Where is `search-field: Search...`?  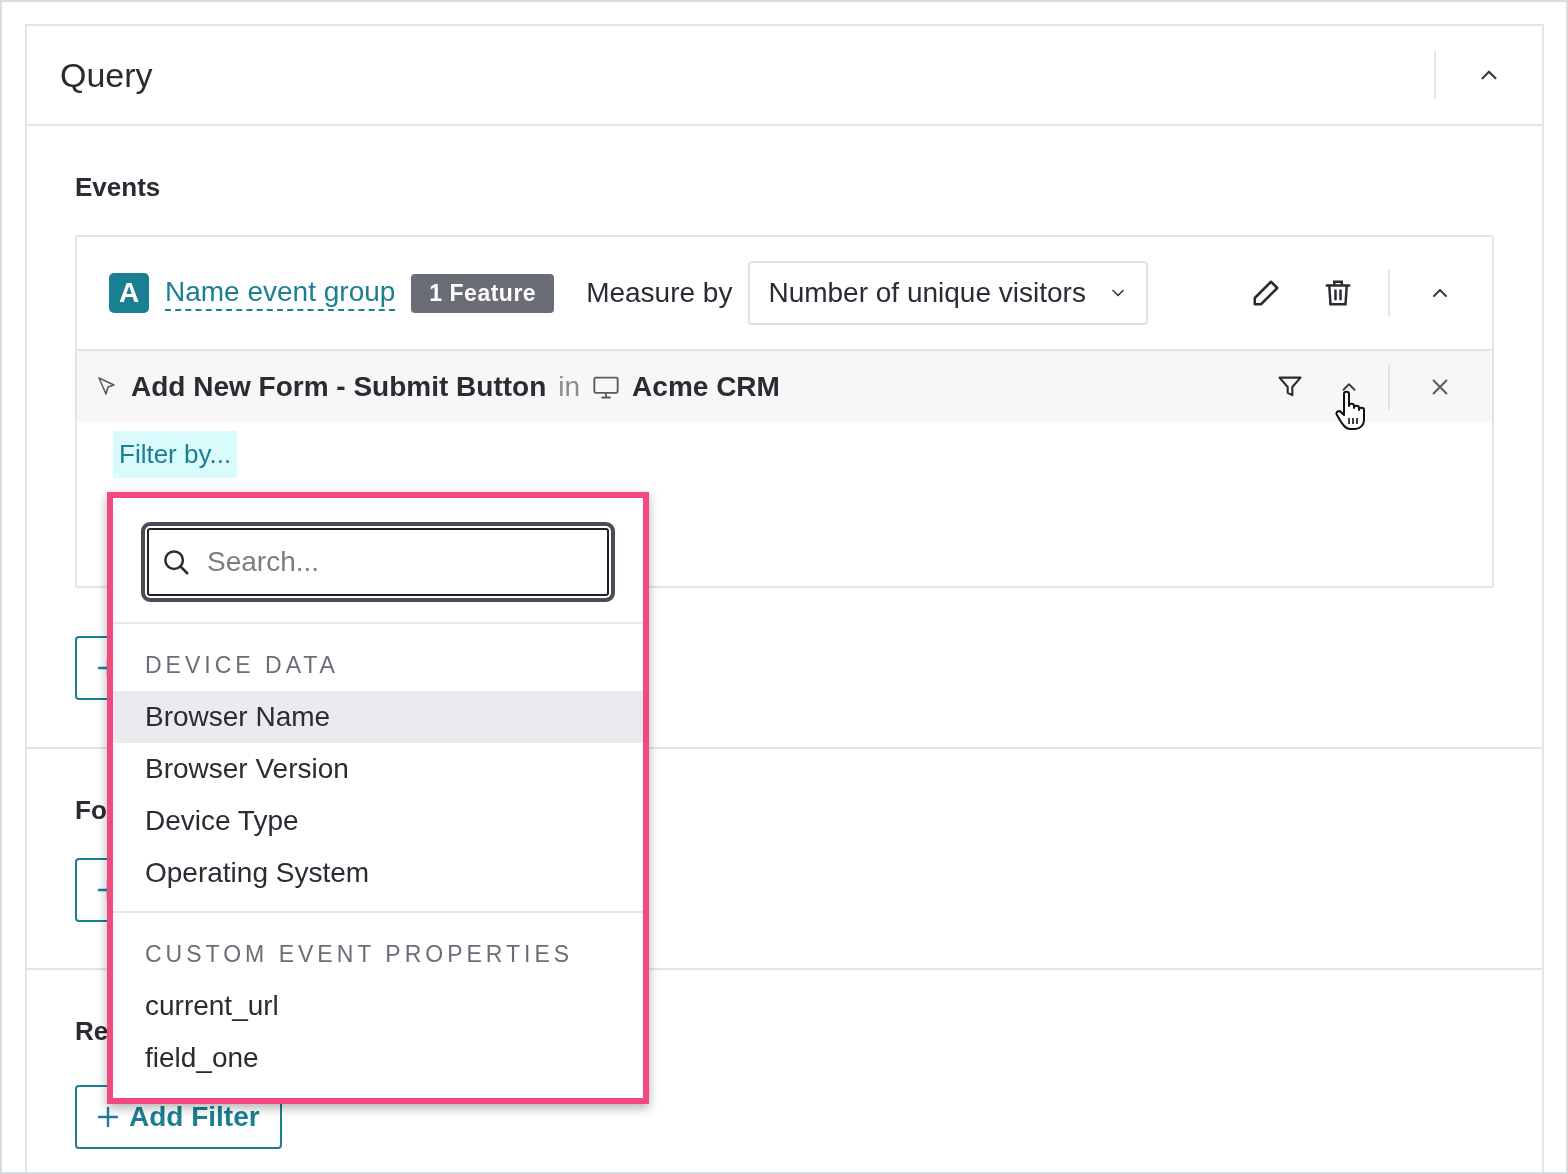 search-field: Search... is located at coordinates (378, 562).